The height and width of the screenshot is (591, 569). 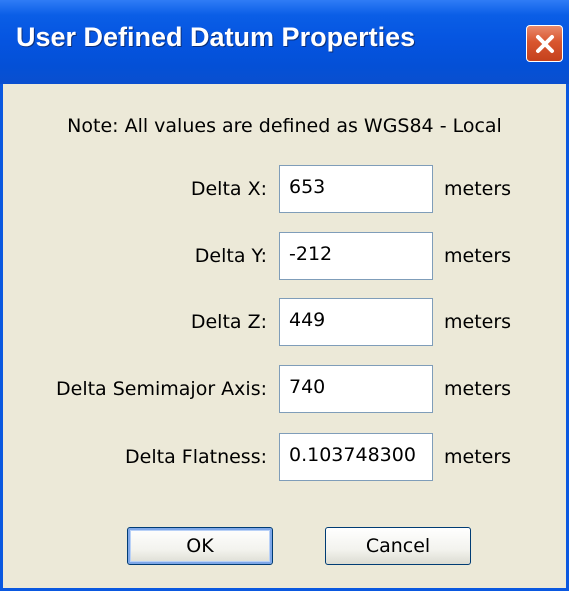 I want to click on delta-y-row: Delta Y: meters, so click(x=284, y=257).